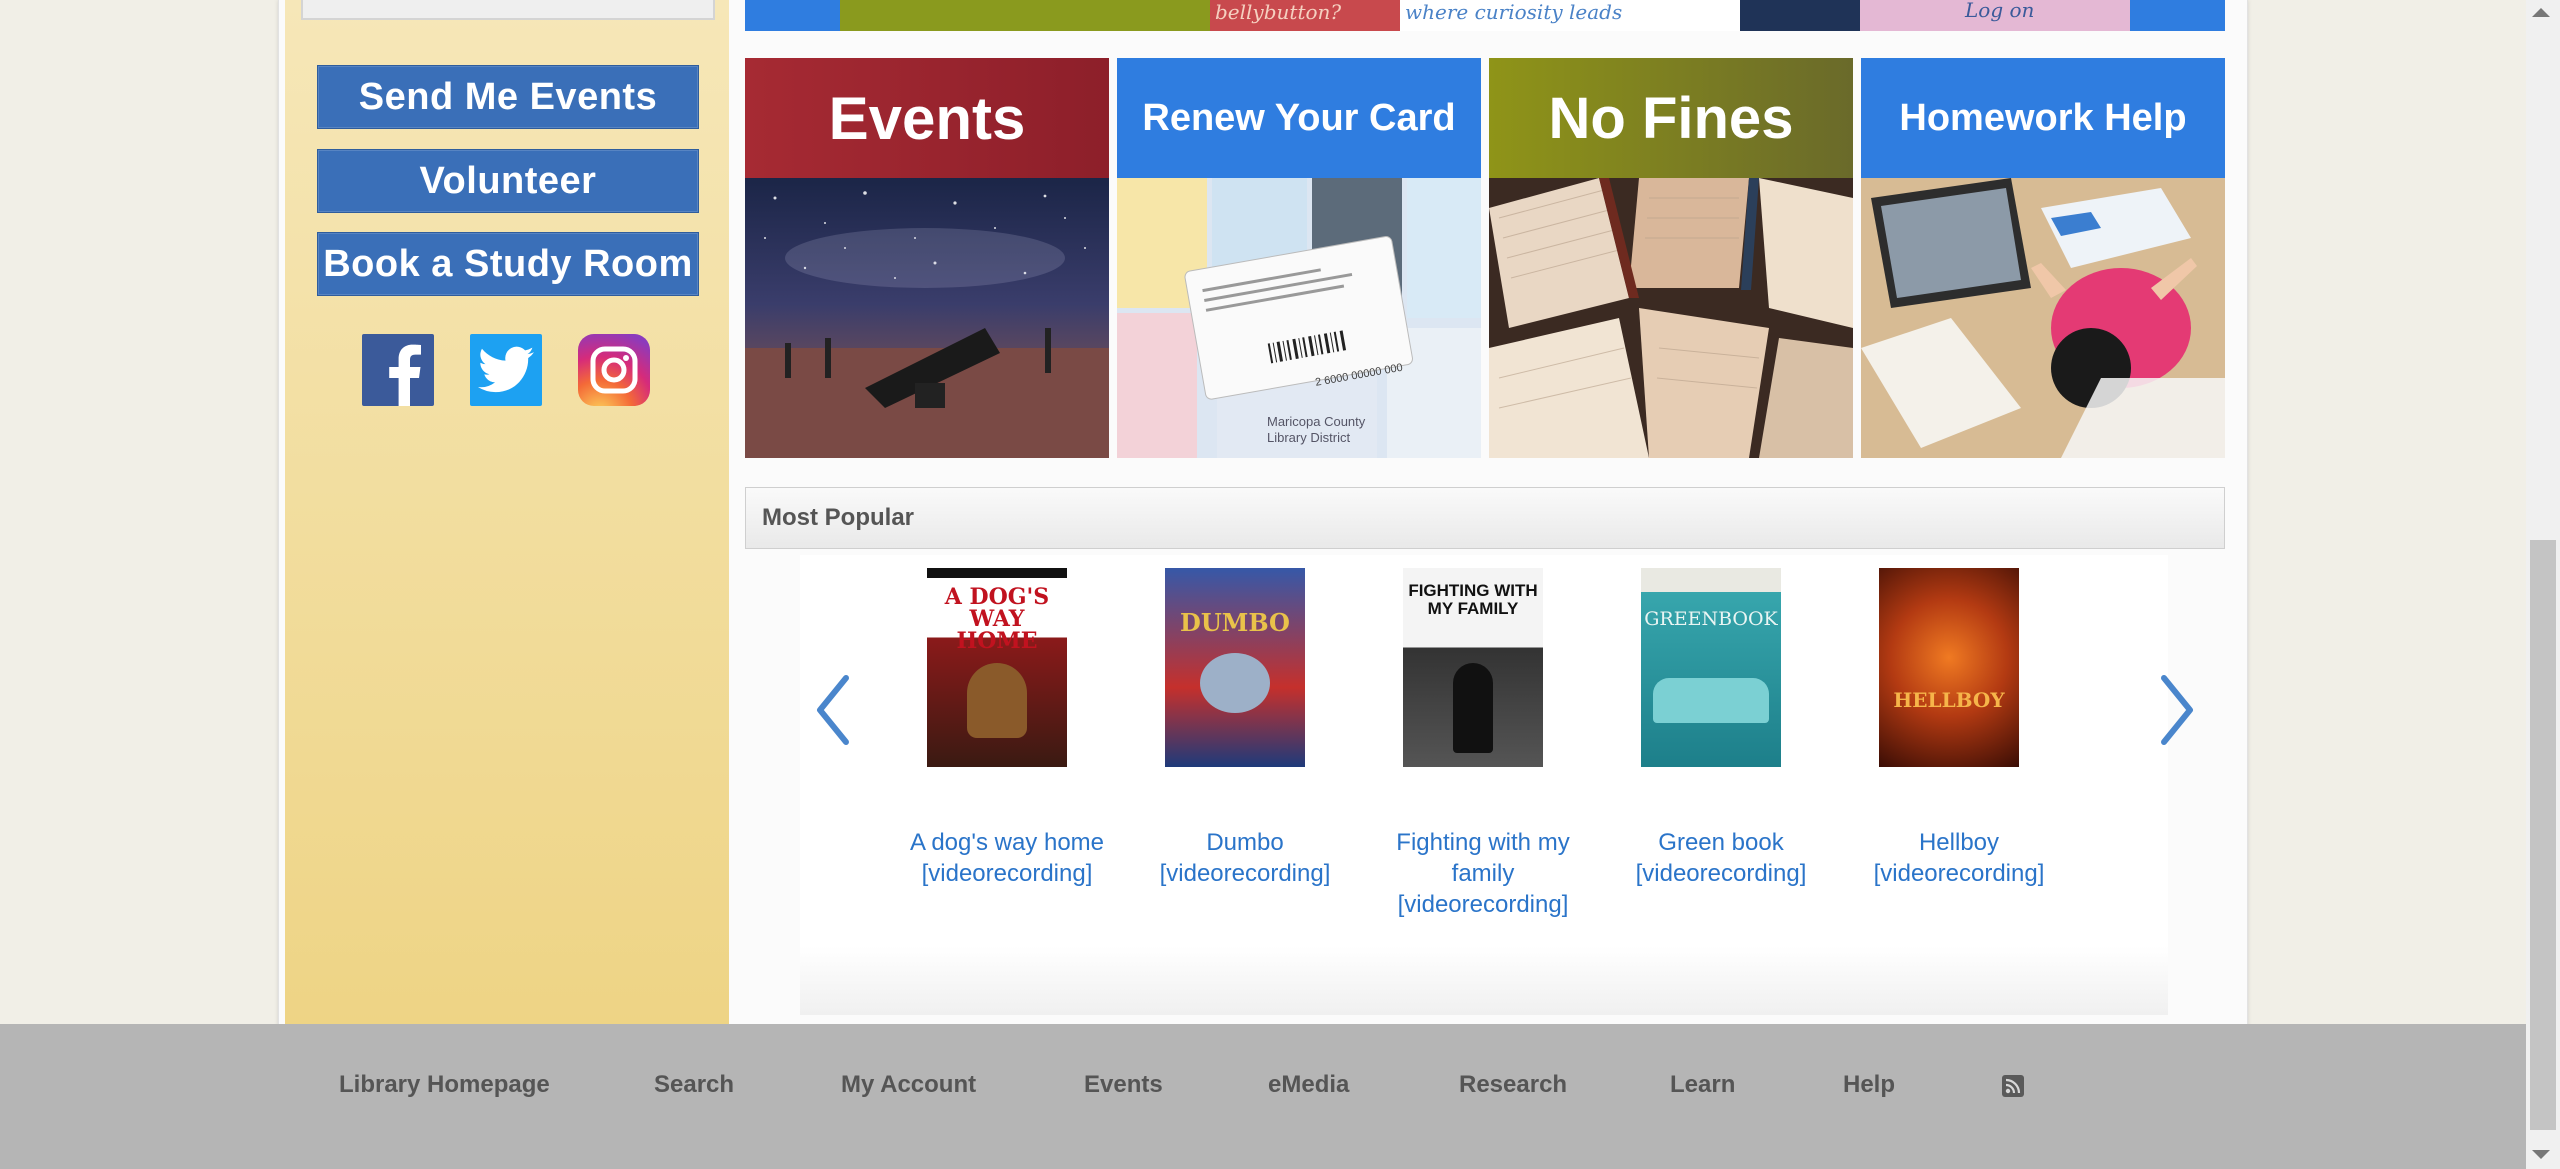 The image size is (2560, 1169). I want to click on cover-title: FIGHTING WITH MY FAMILY, so click(1473, 599).